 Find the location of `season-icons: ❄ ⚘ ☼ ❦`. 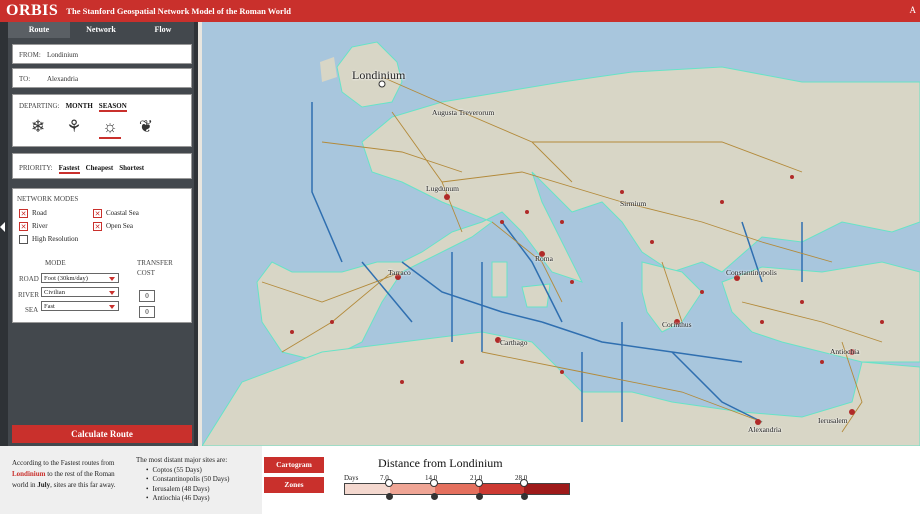

season-icons: ❄ ⚘ ☼ ❦ is located at coordinates (92, 128).